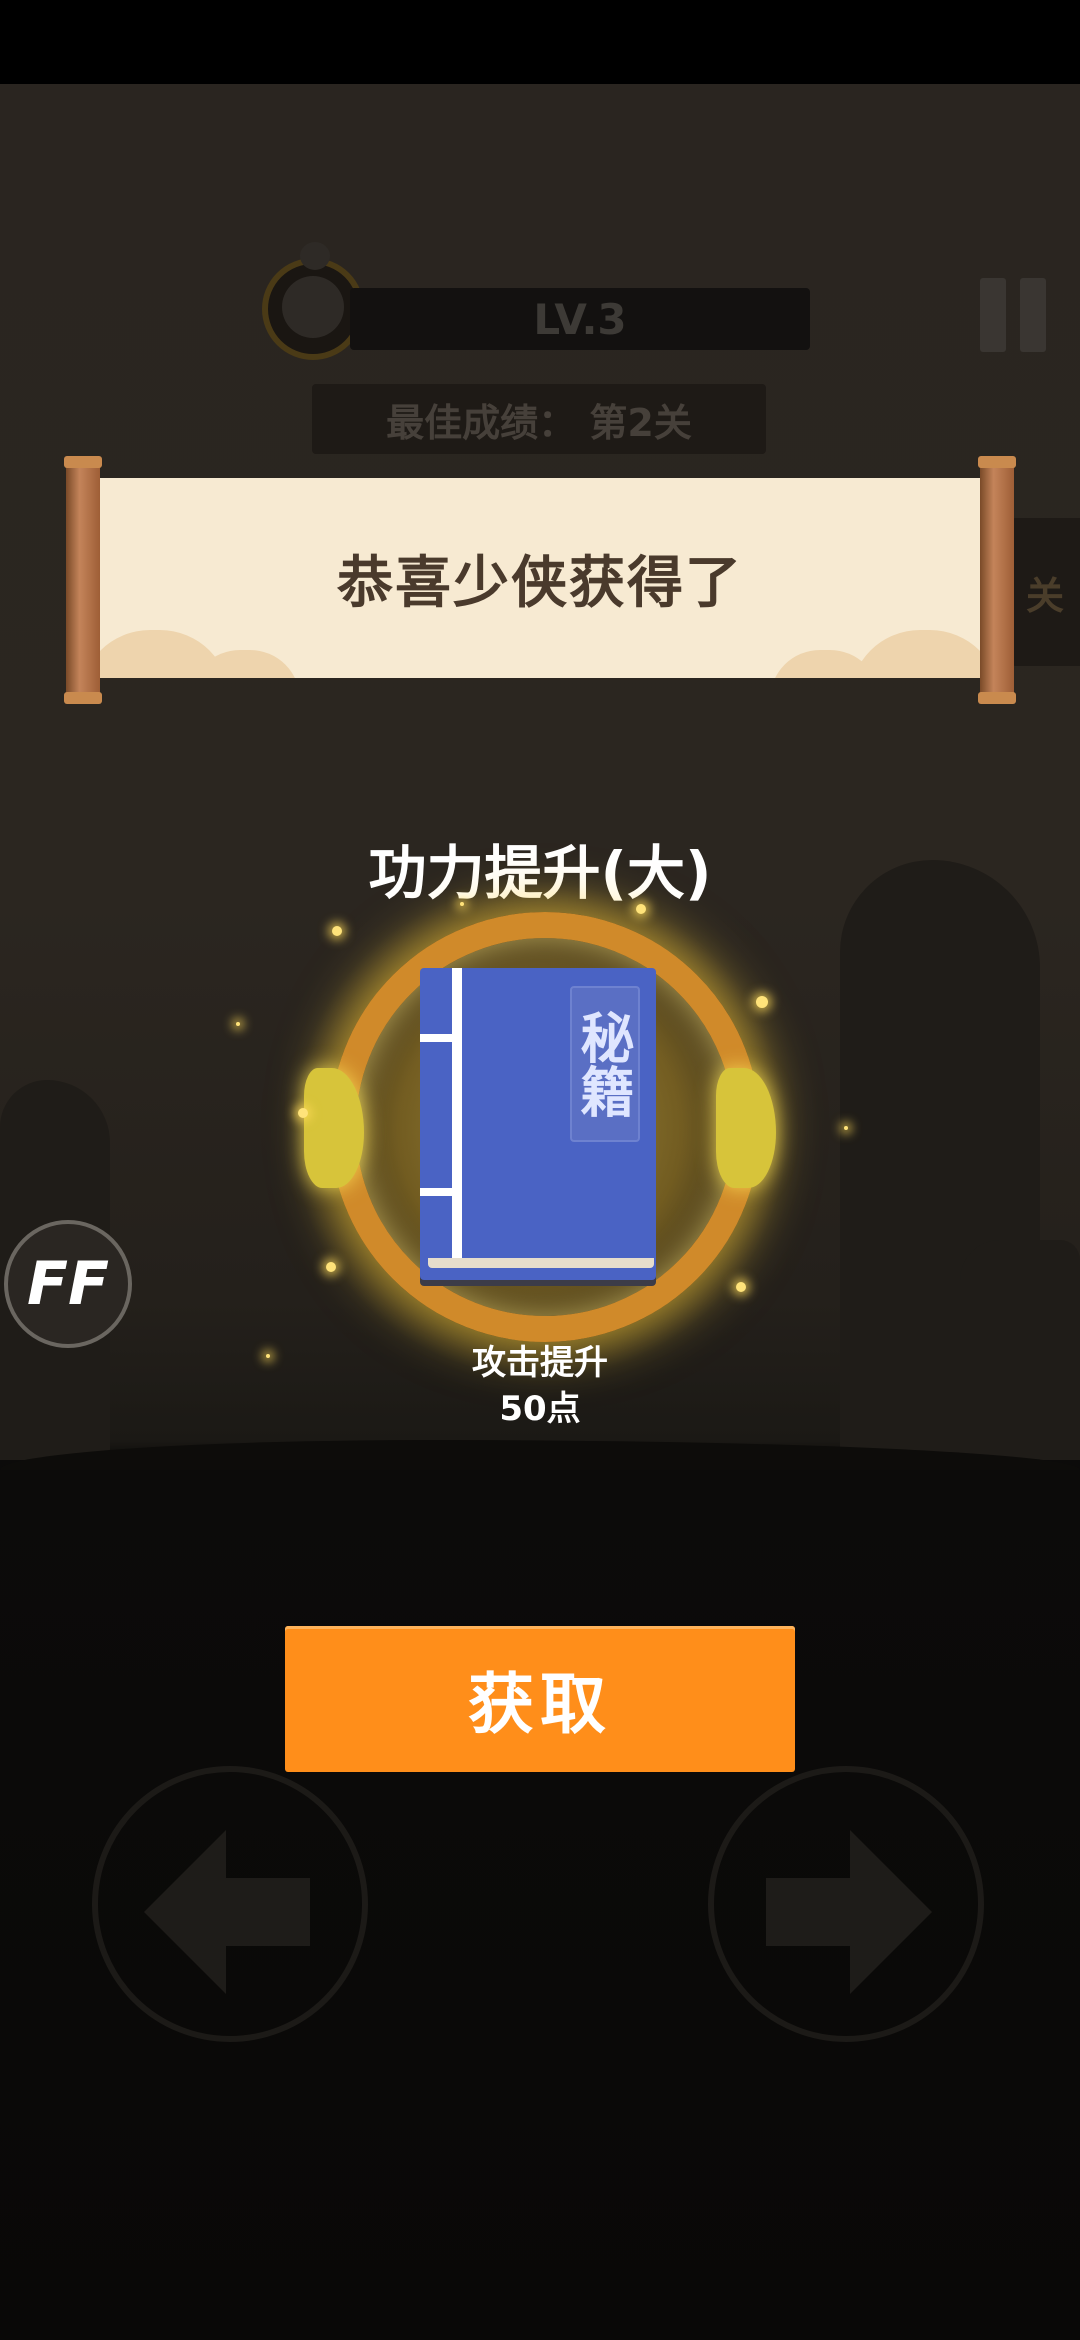 The image size is (1080, 2340). I want to click on book-label: 秘籍, so click(605, 1064).